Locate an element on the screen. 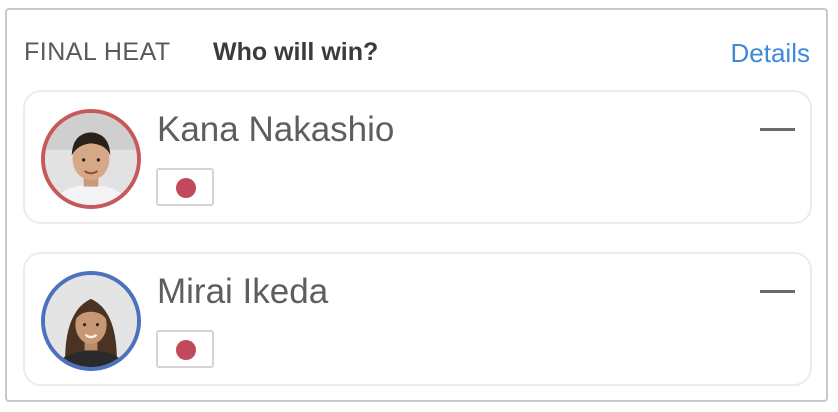  poll-question: Who will win? is located at coordinates (296, 52).